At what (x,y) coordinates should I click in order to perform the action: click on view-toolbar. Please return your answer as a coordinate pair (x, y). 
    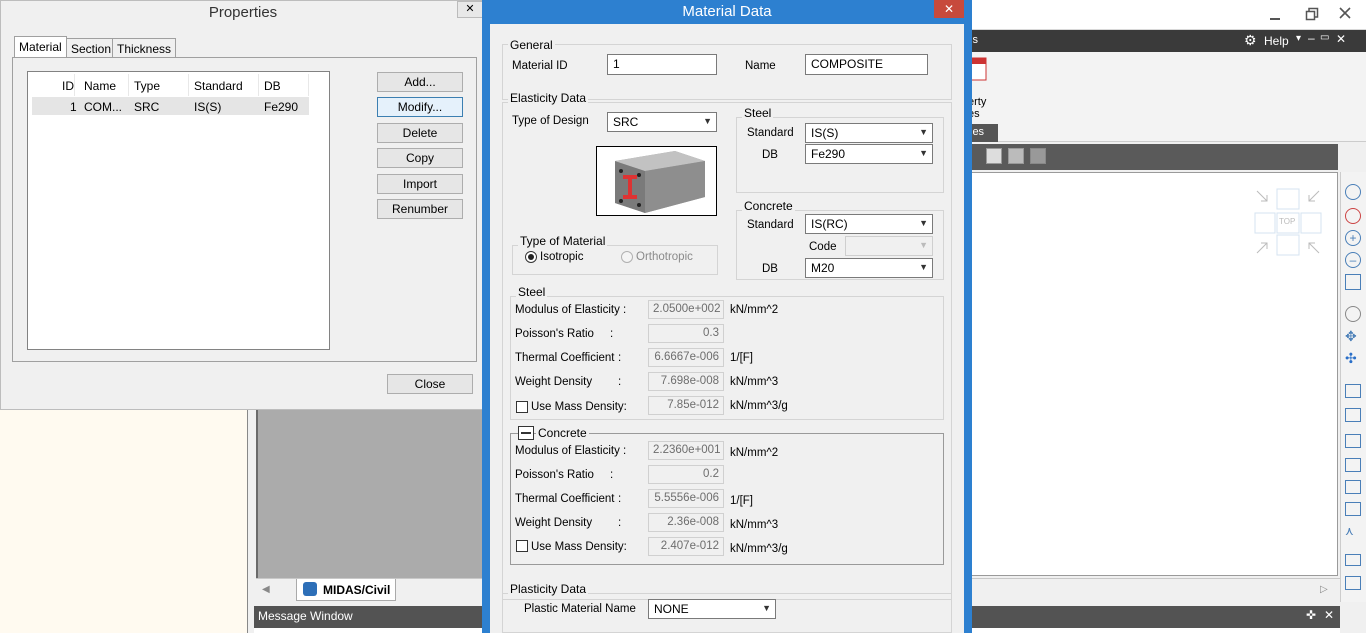
    Looking at the image, I should click on (1152, 157).